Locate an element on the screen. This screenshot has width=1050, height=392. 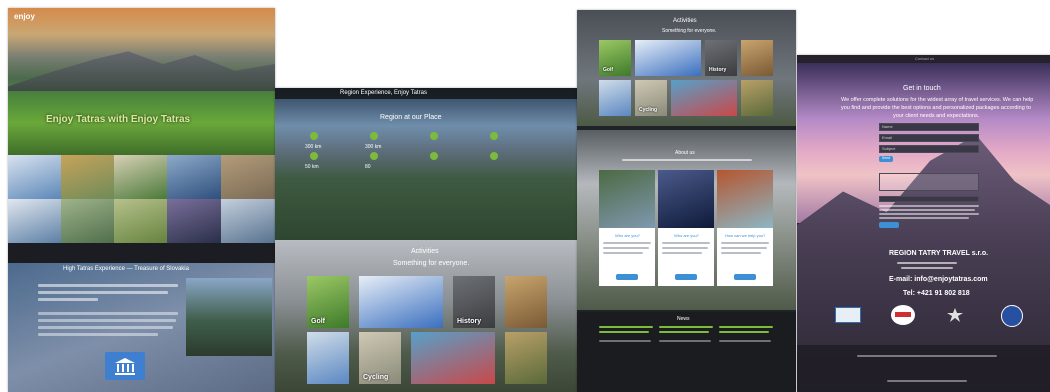
stat-value: 80 is located at coordinates (368, 167).